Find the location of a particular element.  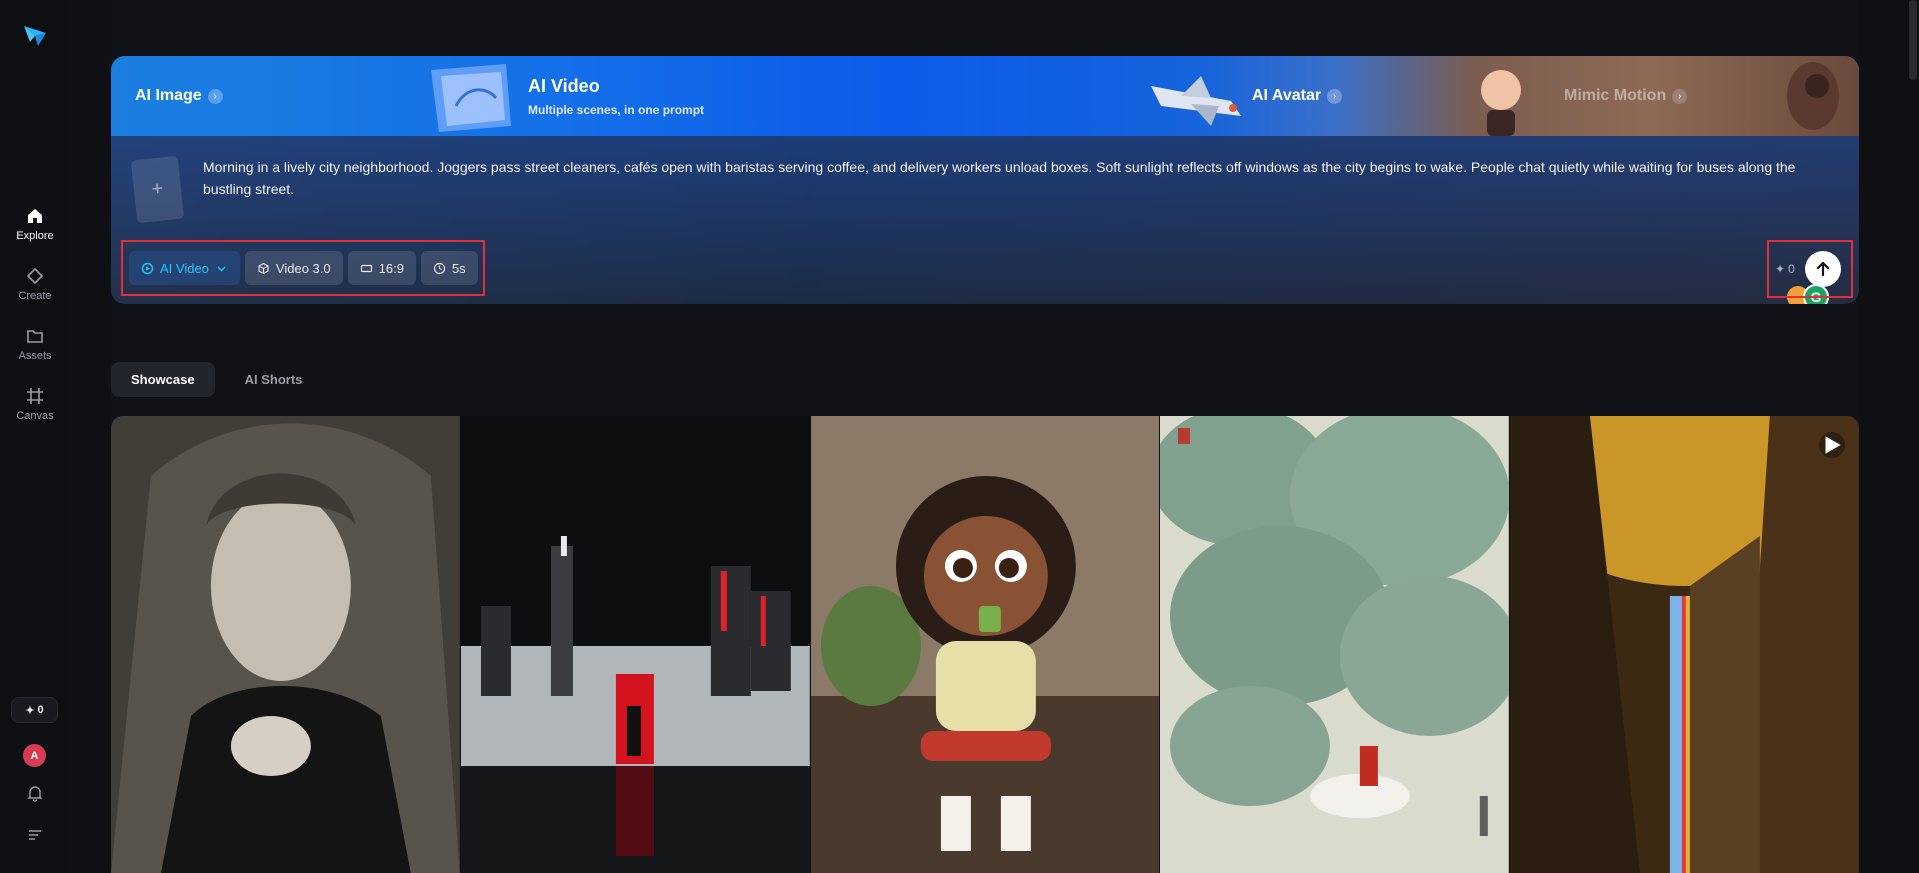

tab-ai-image: AI Image › is located at coordinates (179, 96).